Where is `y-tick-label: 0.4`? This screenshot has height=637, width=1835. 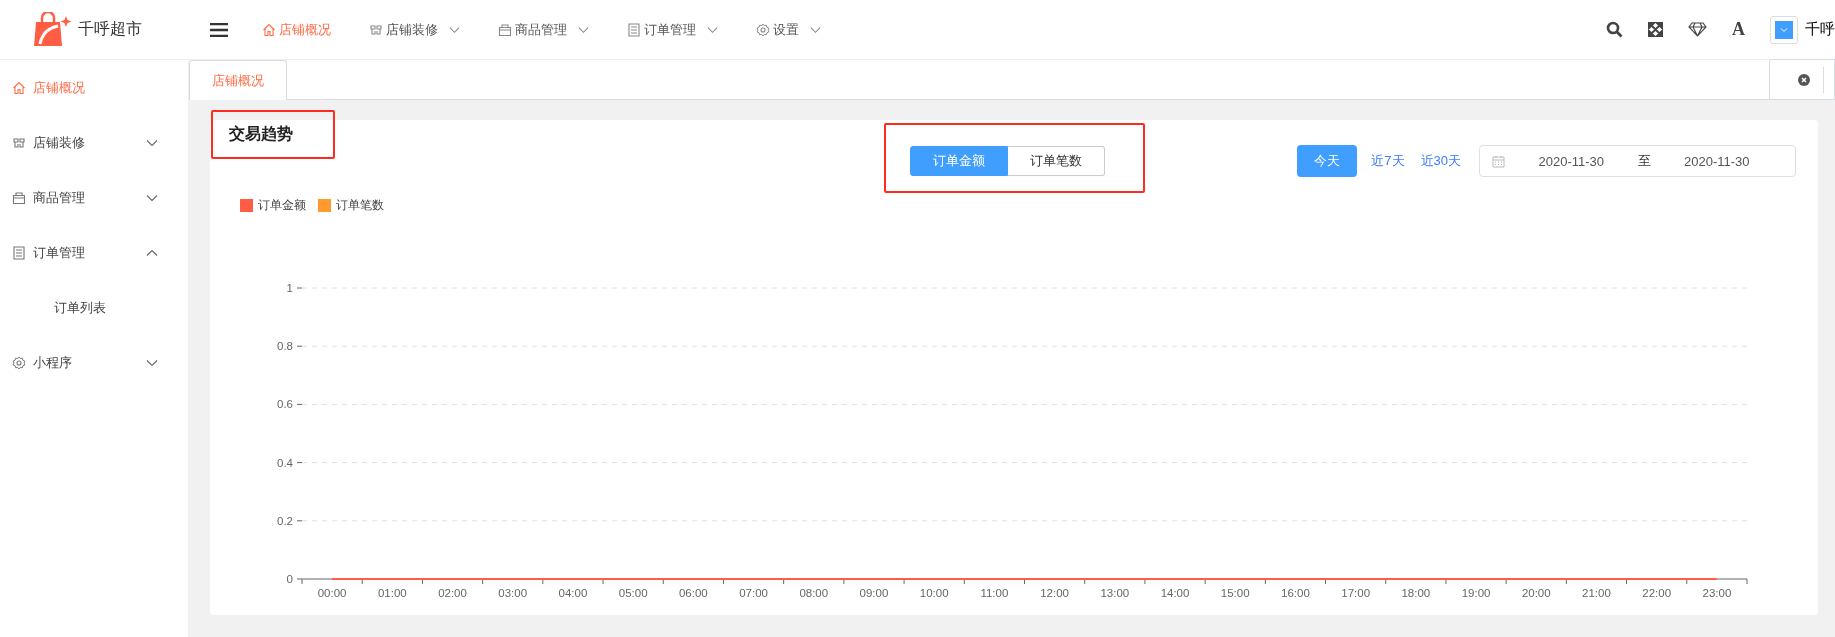
y-tick-label: 0.4 is located at coordinates (285, 462).